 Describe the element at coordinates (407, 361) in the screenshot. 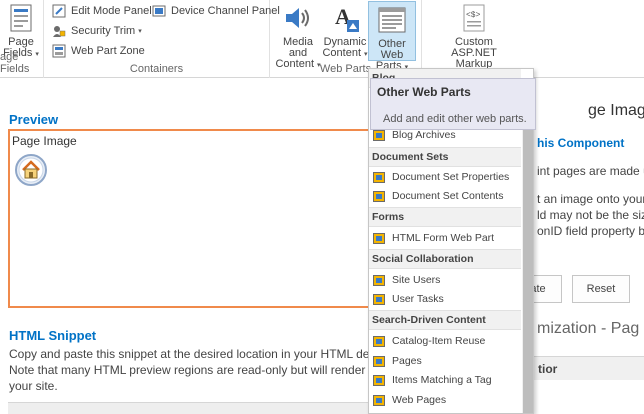

I see `menu-item-label: Pages` at that location.